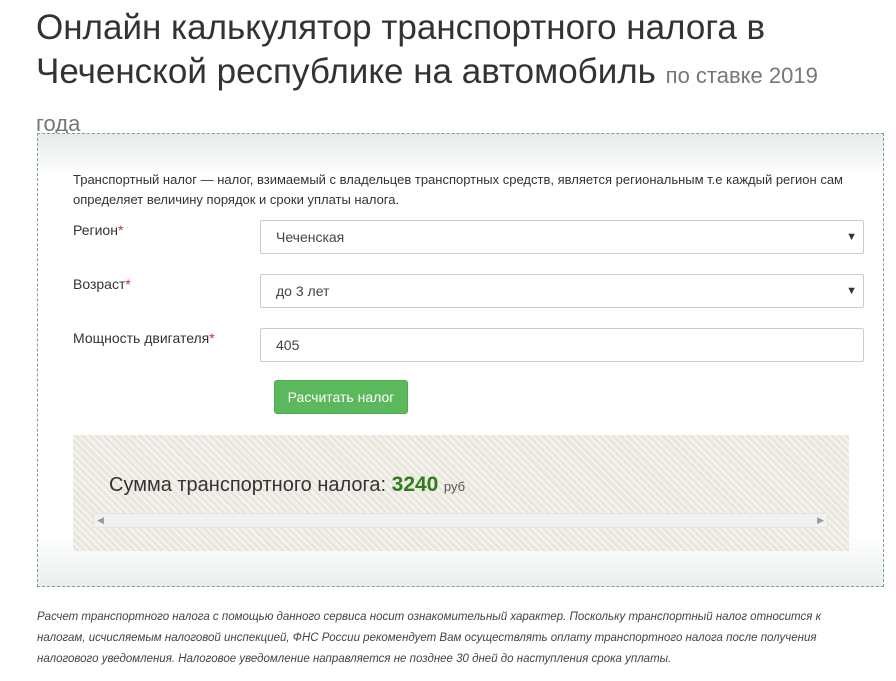  I want to click on power-label: Мощность двигателя*, so click(144, 338).